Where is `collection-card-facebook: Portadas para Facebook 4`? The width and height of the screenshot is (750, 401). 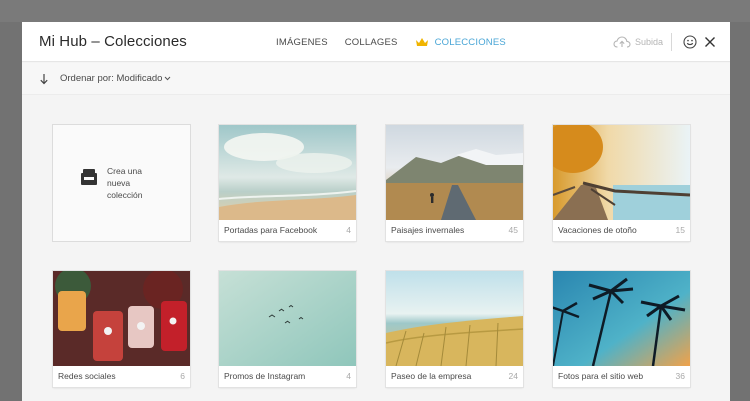
collection-card-facebook: Portadas para Facebook 4 is located at coordinates (287, 183).